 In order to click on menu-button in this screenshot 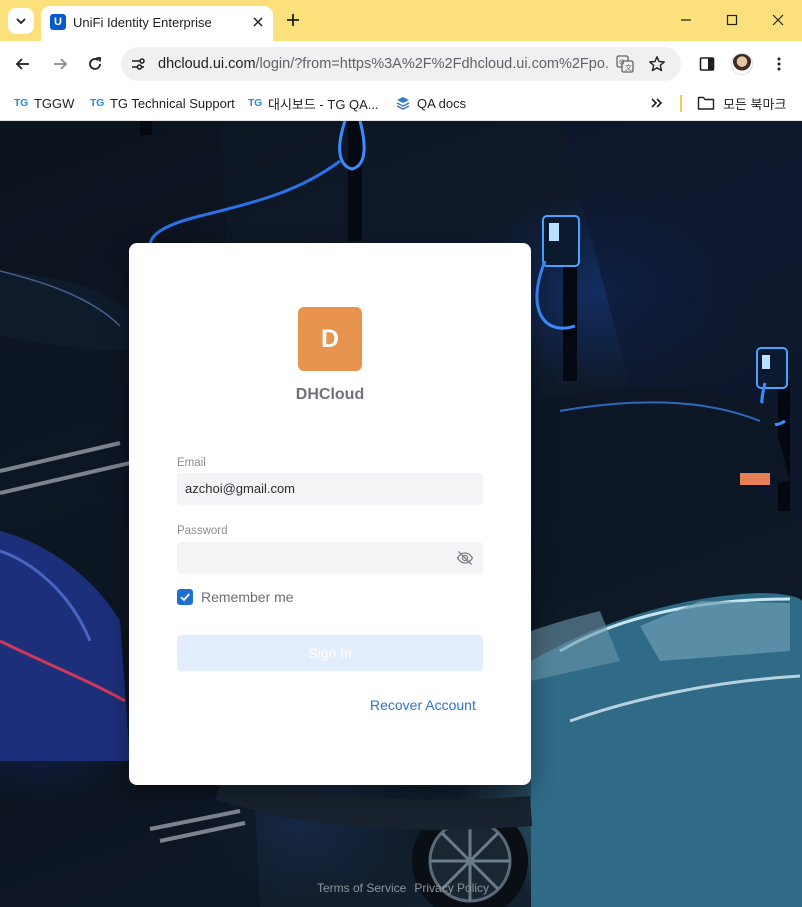, I will do `click(779, 64)`.